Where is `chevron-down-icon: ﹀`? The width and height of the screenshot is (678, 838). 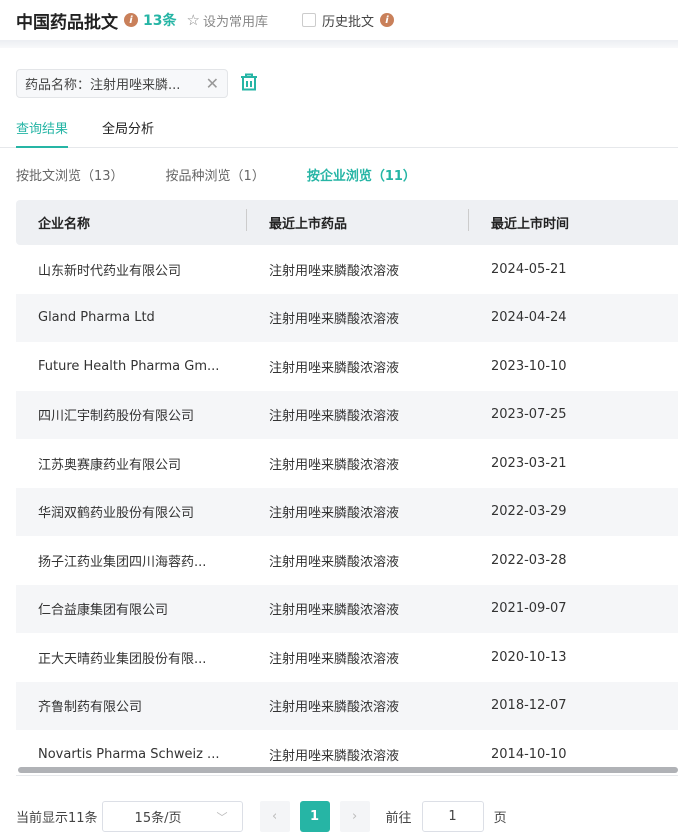 chevron-down-icon: ﹀ is located at coordinates (222, 817).